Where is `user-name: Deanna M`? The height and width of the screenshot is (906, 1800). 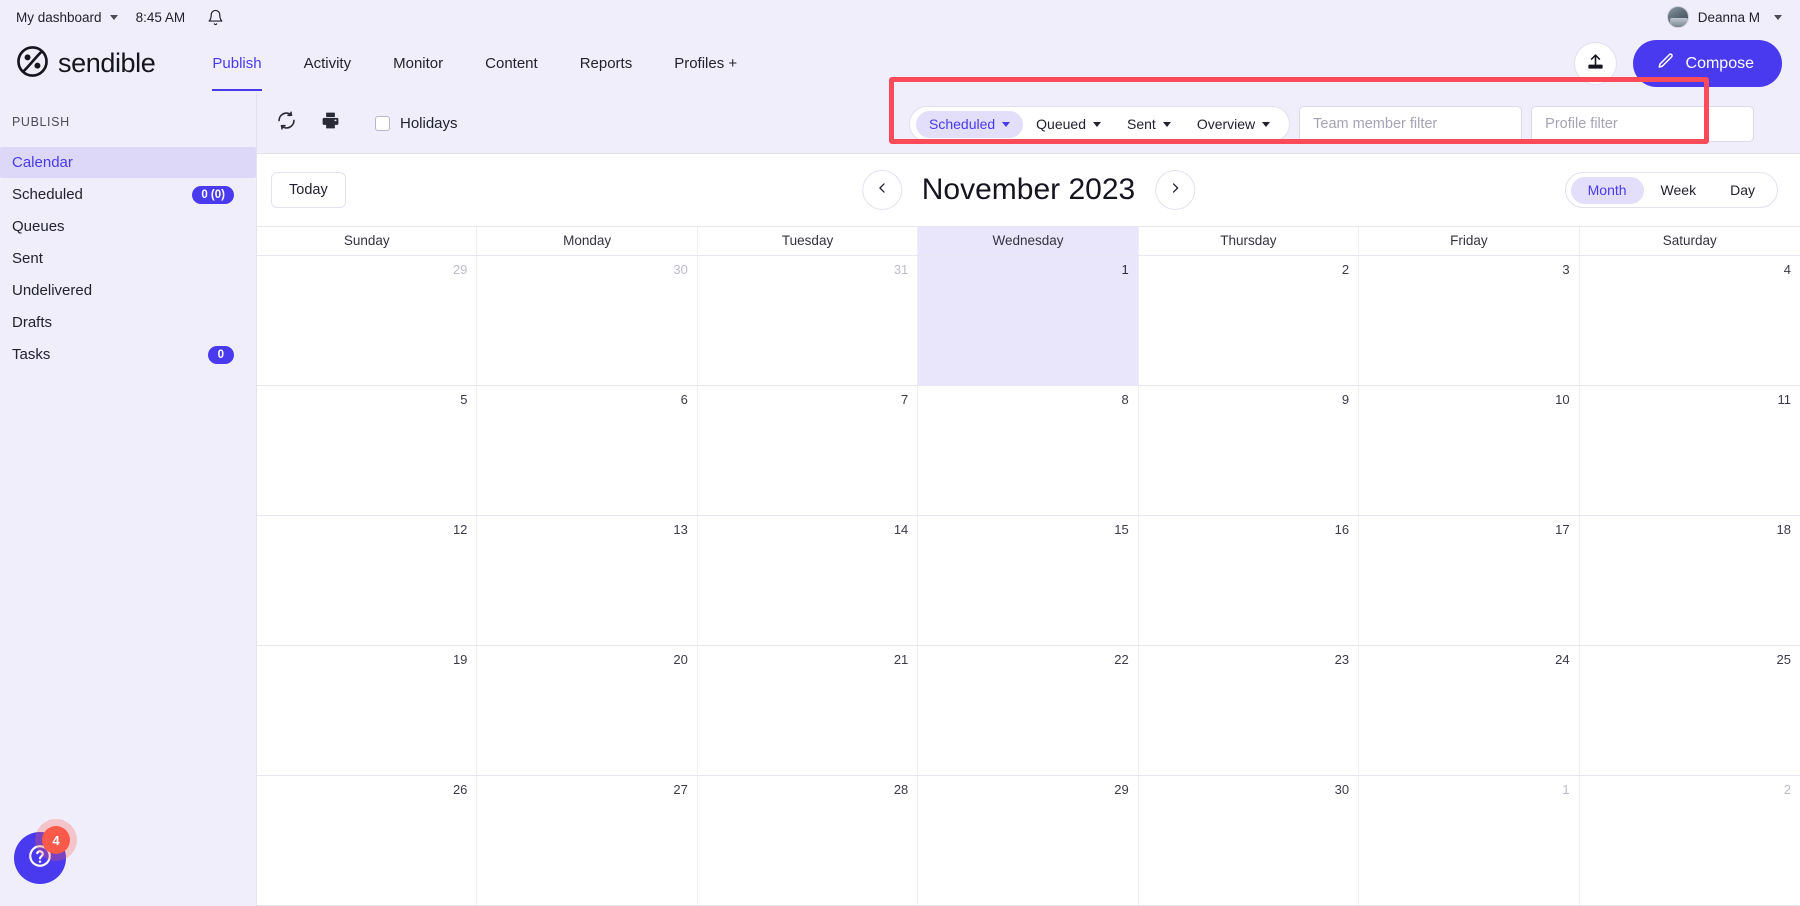 user-name: Deanna M is located at coordinates (1729, 17).